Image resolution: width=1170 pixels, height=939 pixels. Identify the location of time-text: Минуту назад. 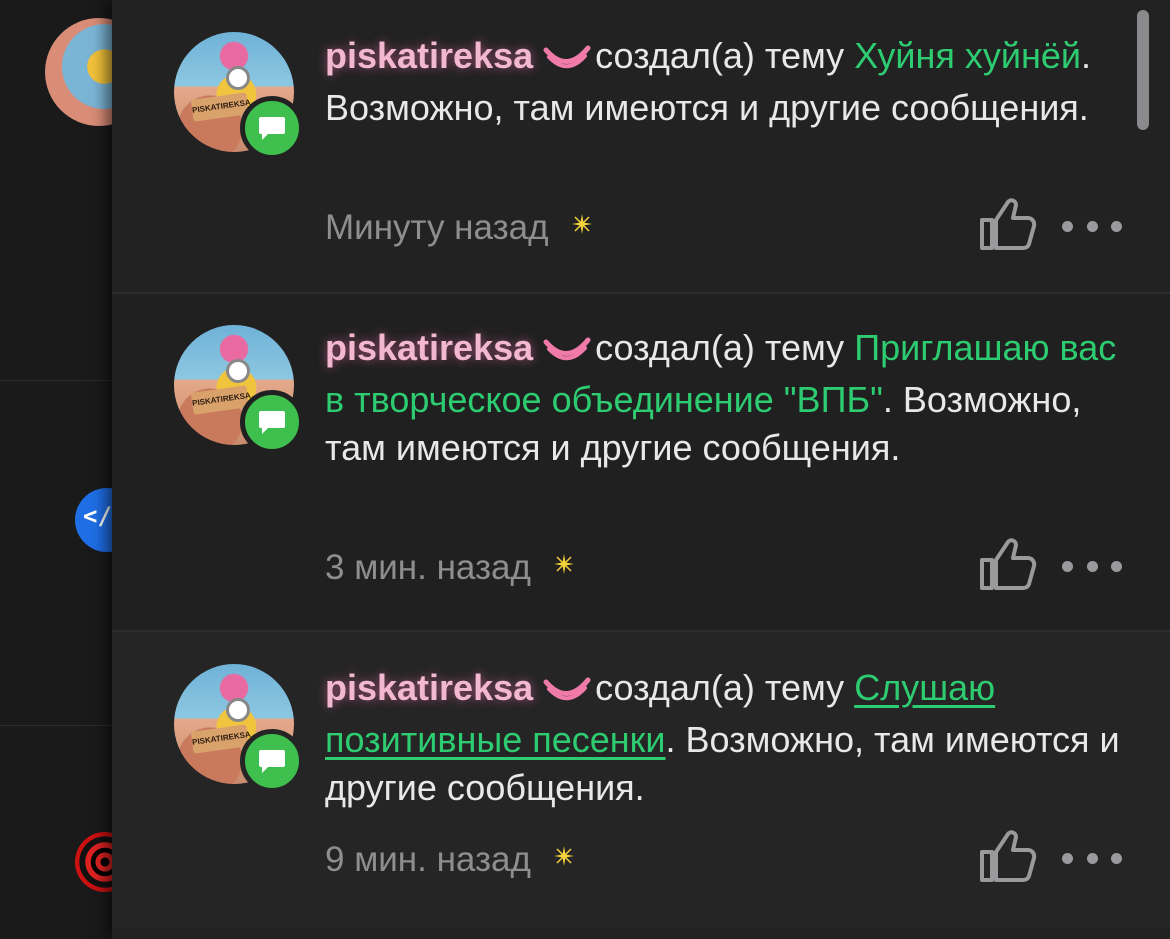
(437, 227).